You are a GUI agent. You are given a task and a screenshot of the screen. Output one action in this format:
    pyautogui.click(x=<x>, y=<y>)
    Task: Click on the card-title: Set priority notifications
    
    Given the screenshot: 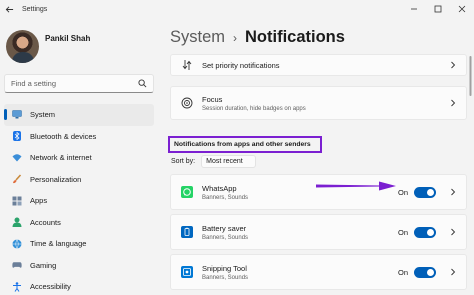 What is the action you would take?
    pyautogui.click(x=241, y=65)
    